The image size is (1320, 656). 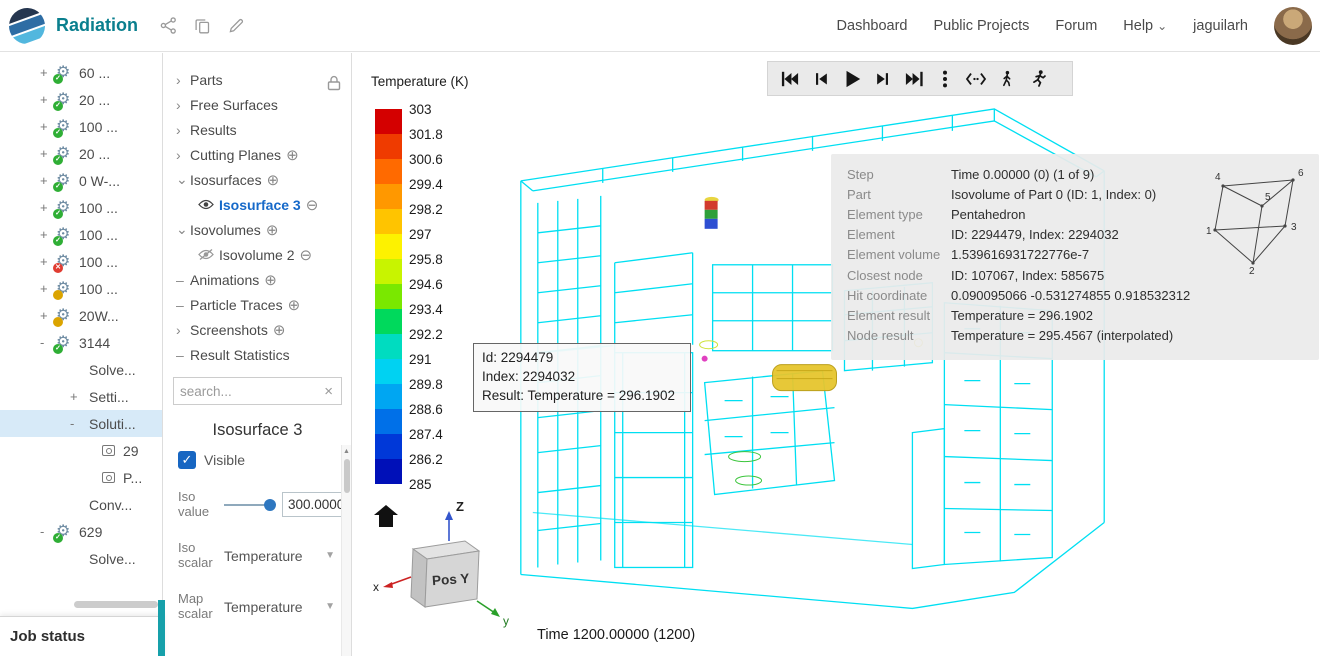 What do you see at coordinates (346, 550) in the screenshot?
I see `vertical-scrollbar: ▲` at bounding box center [346, 550].